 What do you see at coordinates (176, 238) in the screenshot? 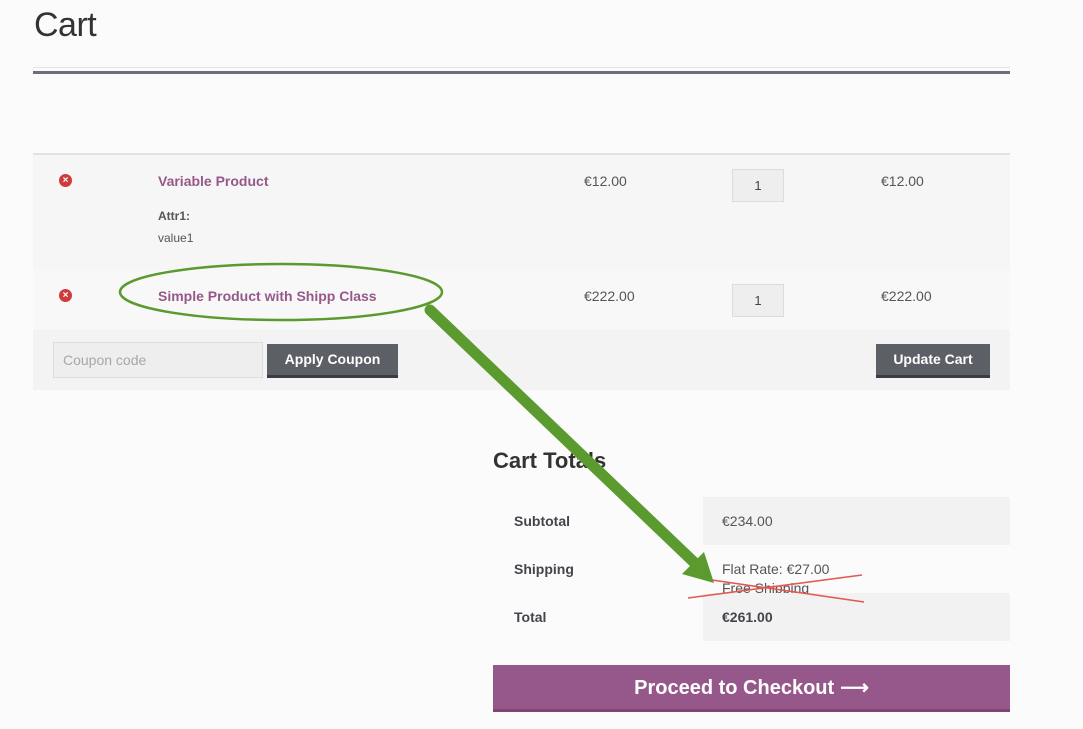
I see `attribute-value: value1` at bounding box center [176, 238].